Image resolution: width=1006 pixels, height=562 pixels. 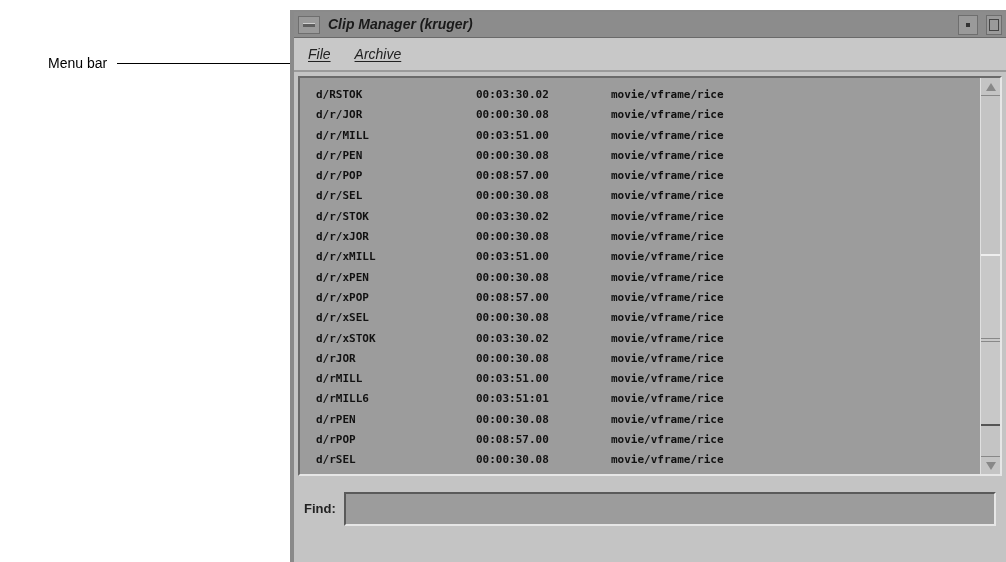 What do you see at coordinates (378, 54) in the screenshot?
I see `menu-item: Archive` at bounding box center [378, 54].